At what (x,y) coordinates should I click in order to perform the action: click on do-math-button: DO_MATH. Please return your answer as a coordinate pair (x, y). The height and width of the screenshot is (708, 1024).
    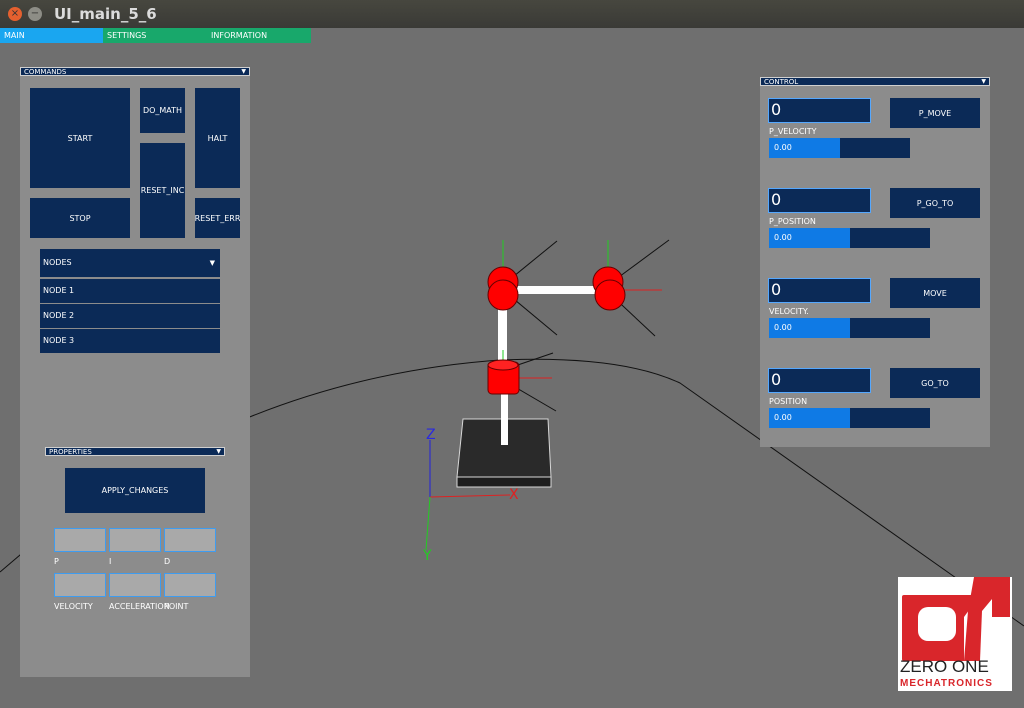
    Looking at the image, I should click on (162, 110).